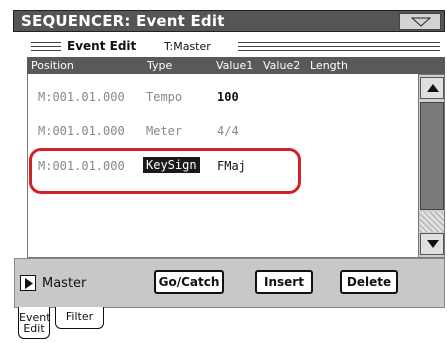 This screenshot has width=447, height=343. What do you see at coordinates (123, 21) in the screenshot?
I see `window-title: SEQUENCER: Event Edit` at bounding box center [123, 21].